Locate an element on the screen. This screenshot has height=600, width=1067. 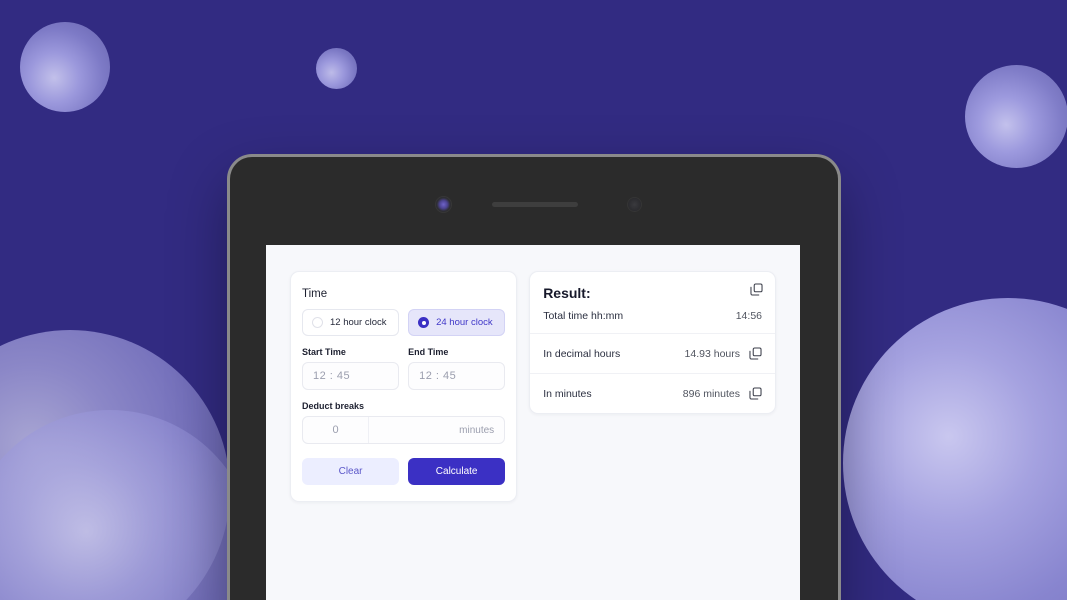
decorative-sphere-top-right is located at coordinates (1016, 116).